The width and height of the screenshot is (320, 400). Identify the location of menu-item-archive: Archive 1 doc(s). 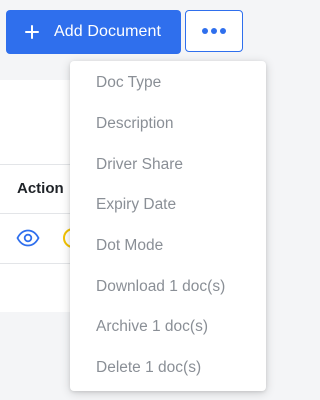
(168, 327).